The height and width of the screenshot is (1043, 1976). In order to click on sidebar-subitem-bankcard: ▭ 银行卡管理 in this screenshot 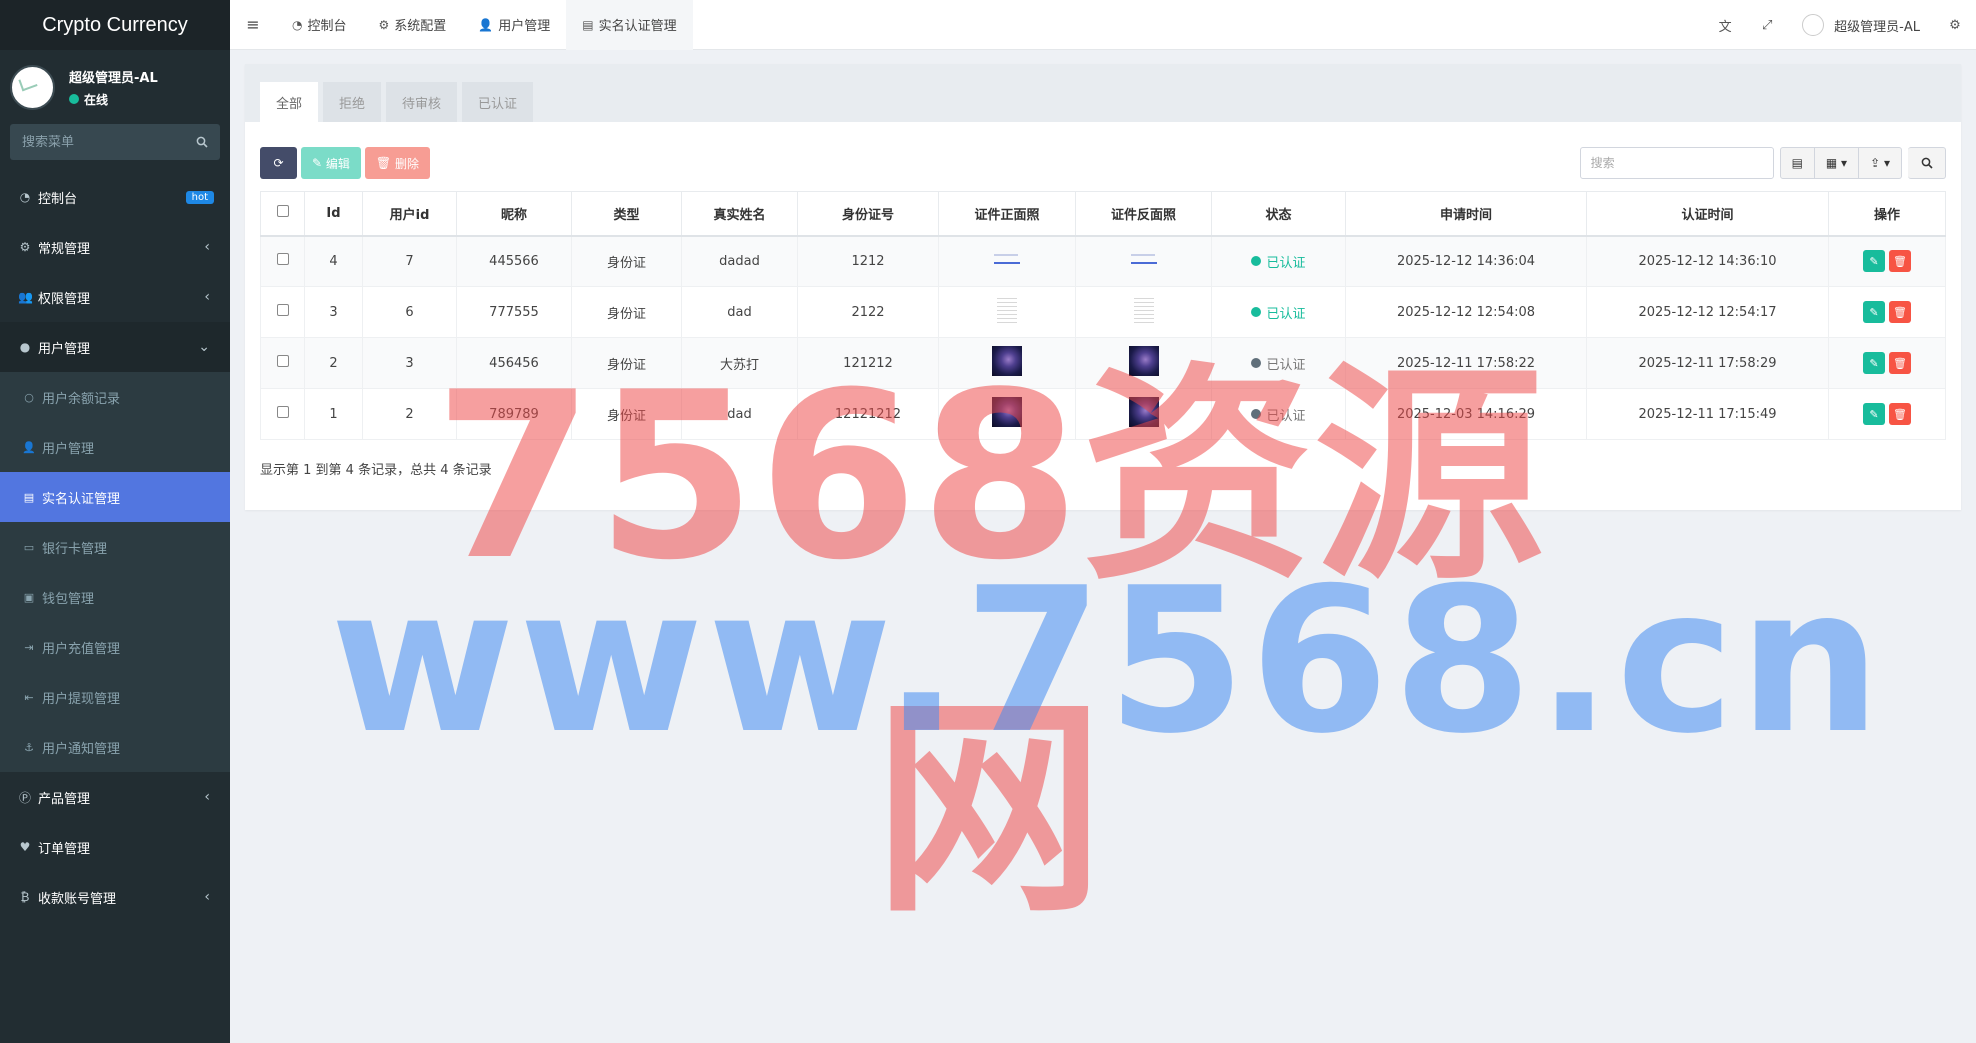, I will do `click(115, 547)`.